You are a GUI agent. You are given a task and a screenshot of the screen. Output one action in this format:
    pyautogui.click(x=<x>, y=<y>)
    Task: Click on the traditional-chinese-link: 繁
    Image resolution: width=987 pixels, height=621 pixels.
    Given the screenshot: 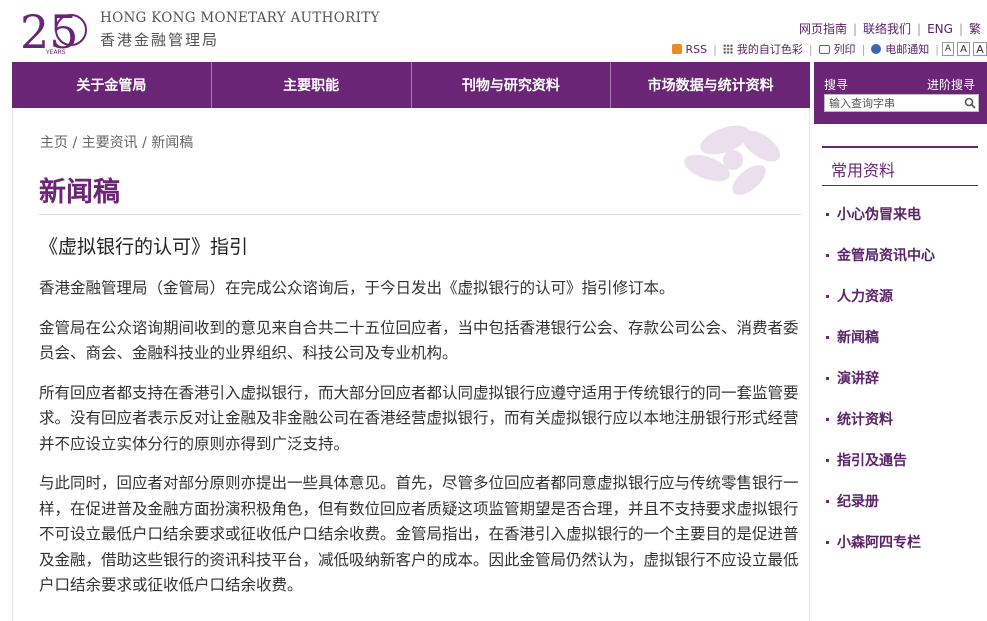 What is the action you would take?
    pyautogui.click(x=975, y=28)
    